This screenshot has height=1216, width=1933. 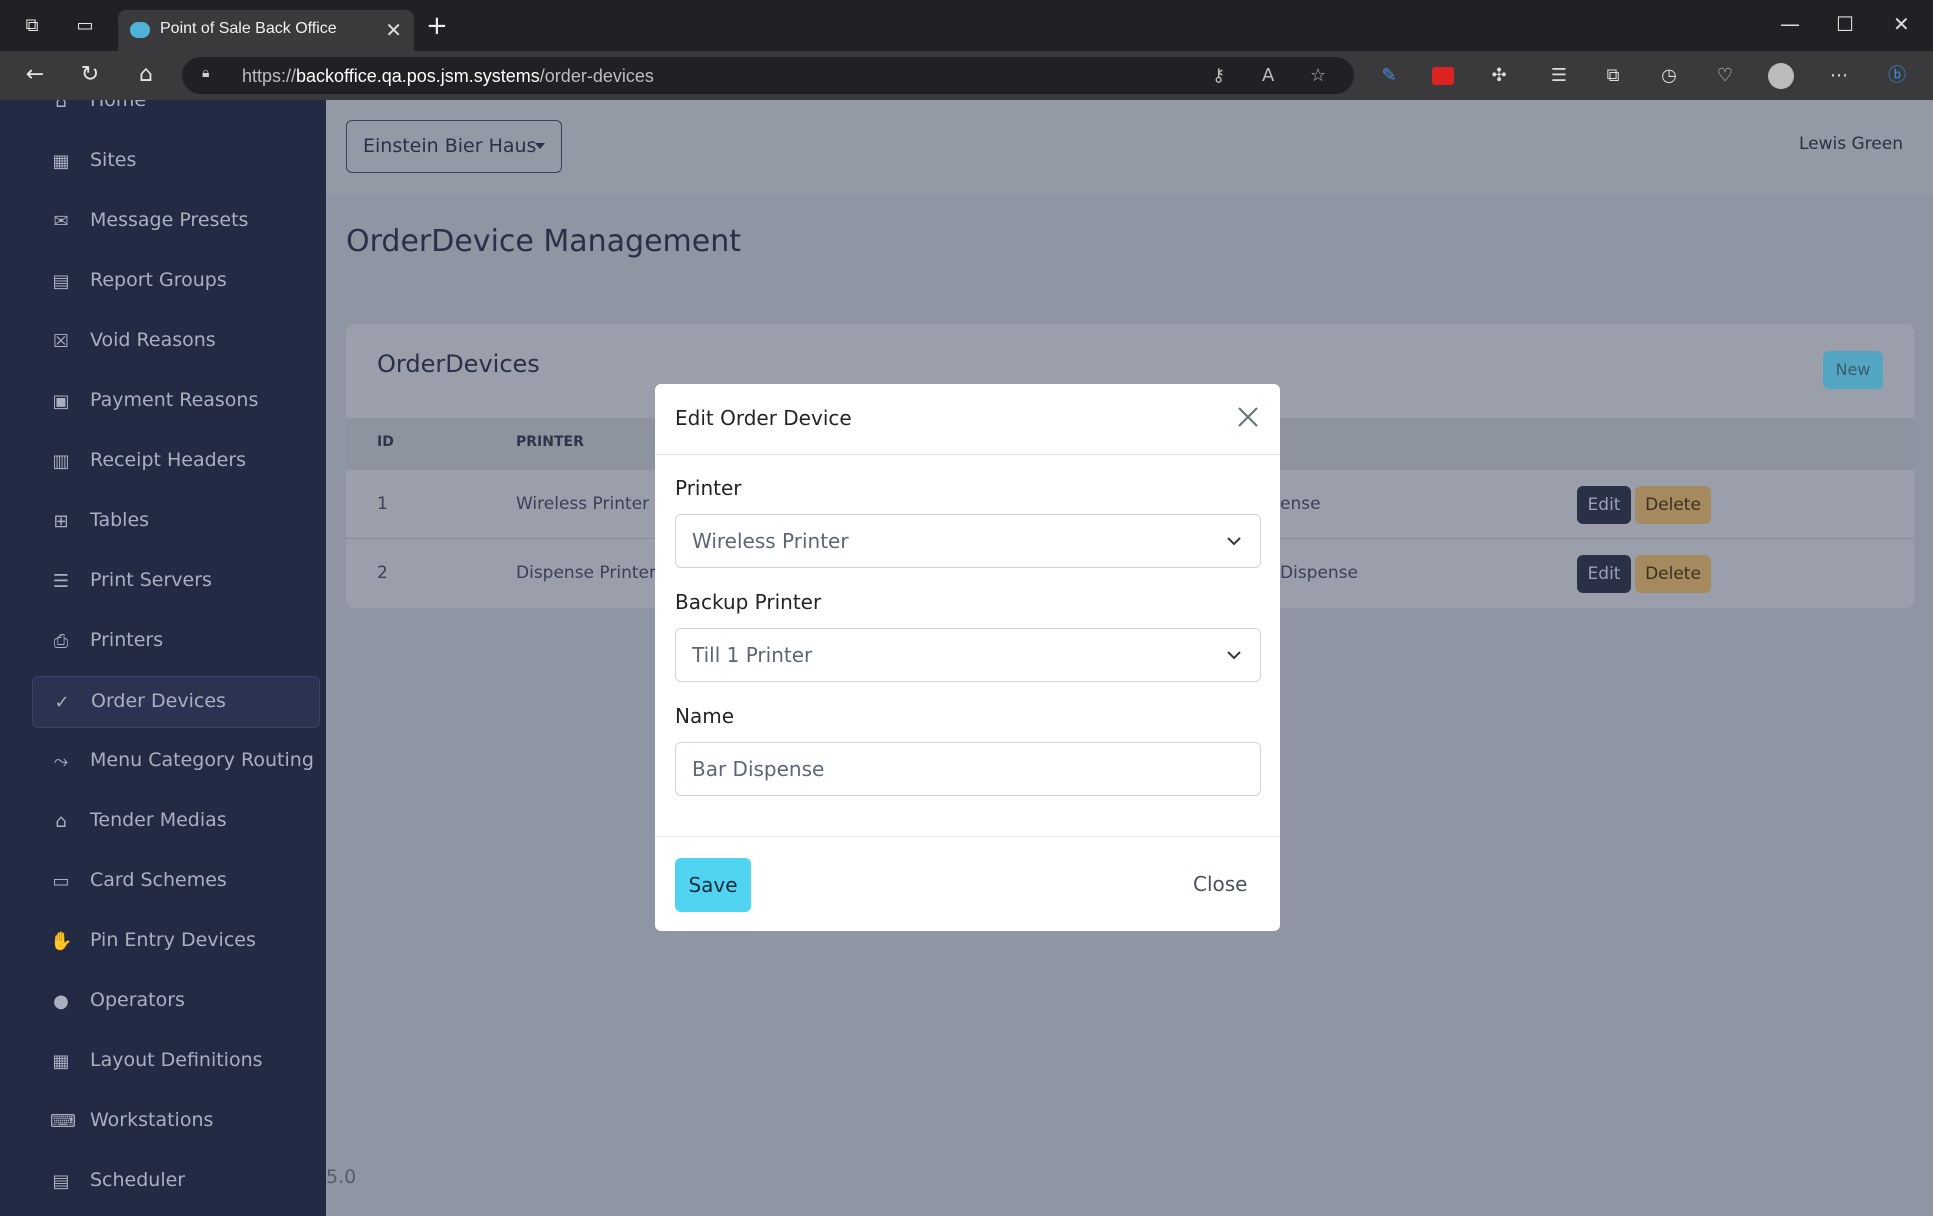 What do you see at coordinates (61, 821) in the screenshot?
I see `bank-icon: ⌂` at bounding box center [61, 821].